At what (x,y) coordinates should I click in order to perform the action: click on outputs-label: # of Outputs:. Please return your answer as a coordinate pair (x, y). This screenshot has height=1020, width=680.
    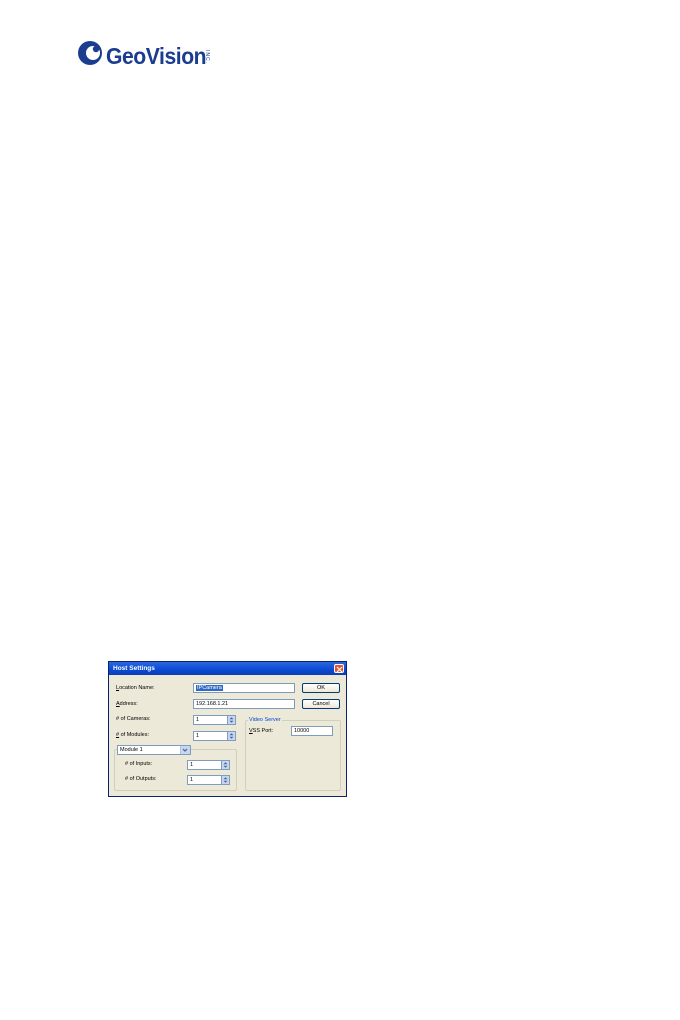
    Looking at the image, I should click on (141, 779).